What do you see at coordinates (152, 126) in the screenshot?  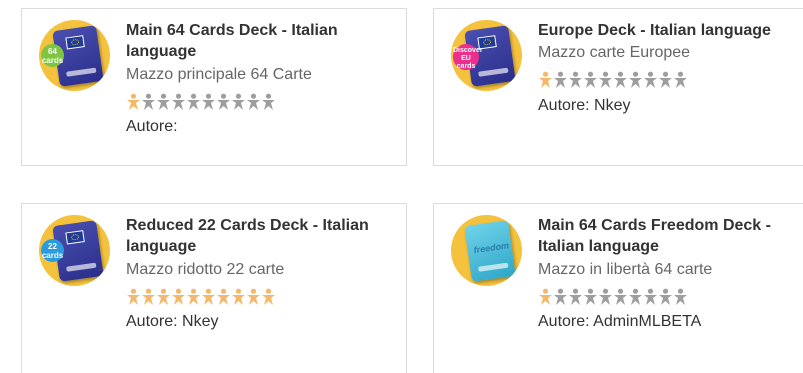 I see `deck-author: Autore:` at bounding box center [152, 126].